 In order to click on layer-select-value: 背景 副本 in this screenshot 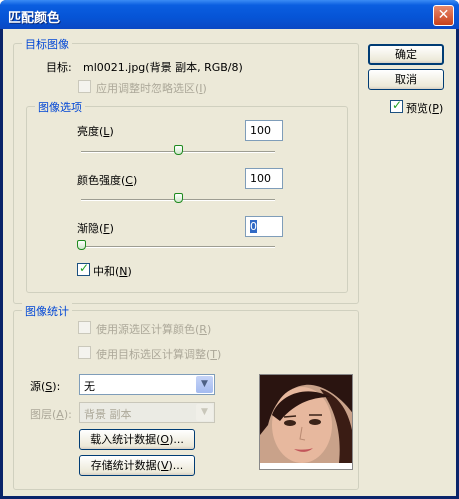, I will do `click(108, 414)`.